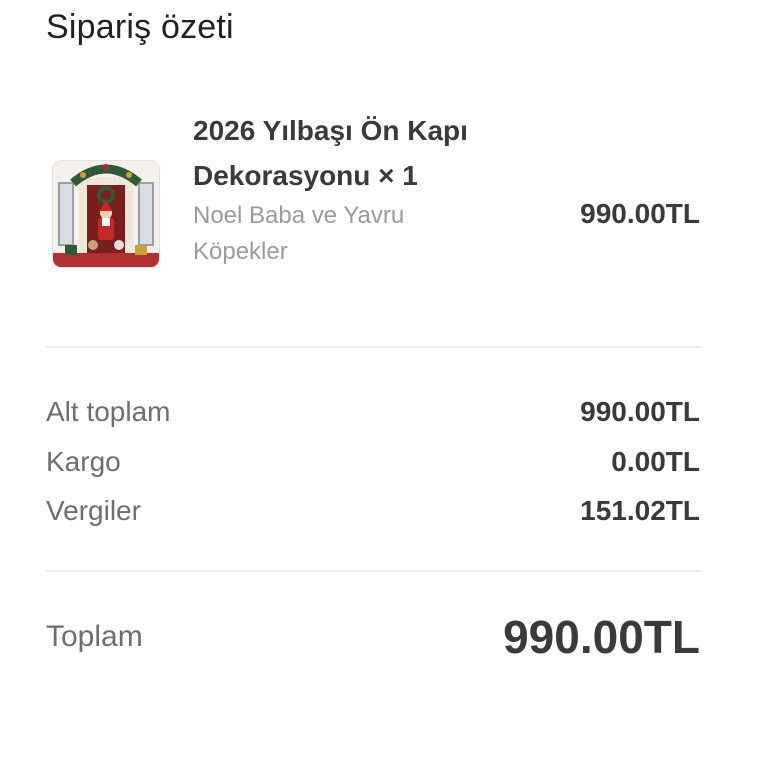  Describe the element at coordinates (655, 461) in the screenshot. I see `shipping-value: 0.00TL` at that location.